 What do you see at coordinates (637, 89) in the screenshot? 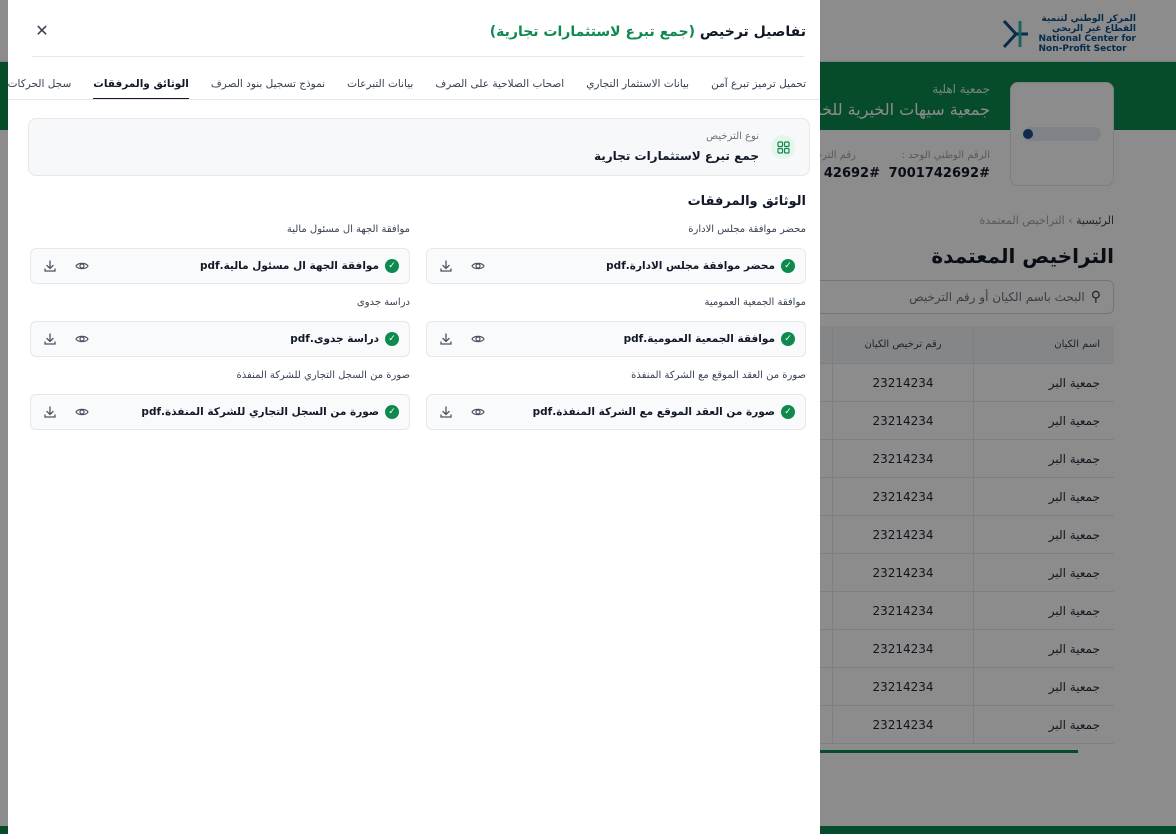
I see `tab-2: بيانات الاستثمار التجاري` at bounding box center [637, 89].